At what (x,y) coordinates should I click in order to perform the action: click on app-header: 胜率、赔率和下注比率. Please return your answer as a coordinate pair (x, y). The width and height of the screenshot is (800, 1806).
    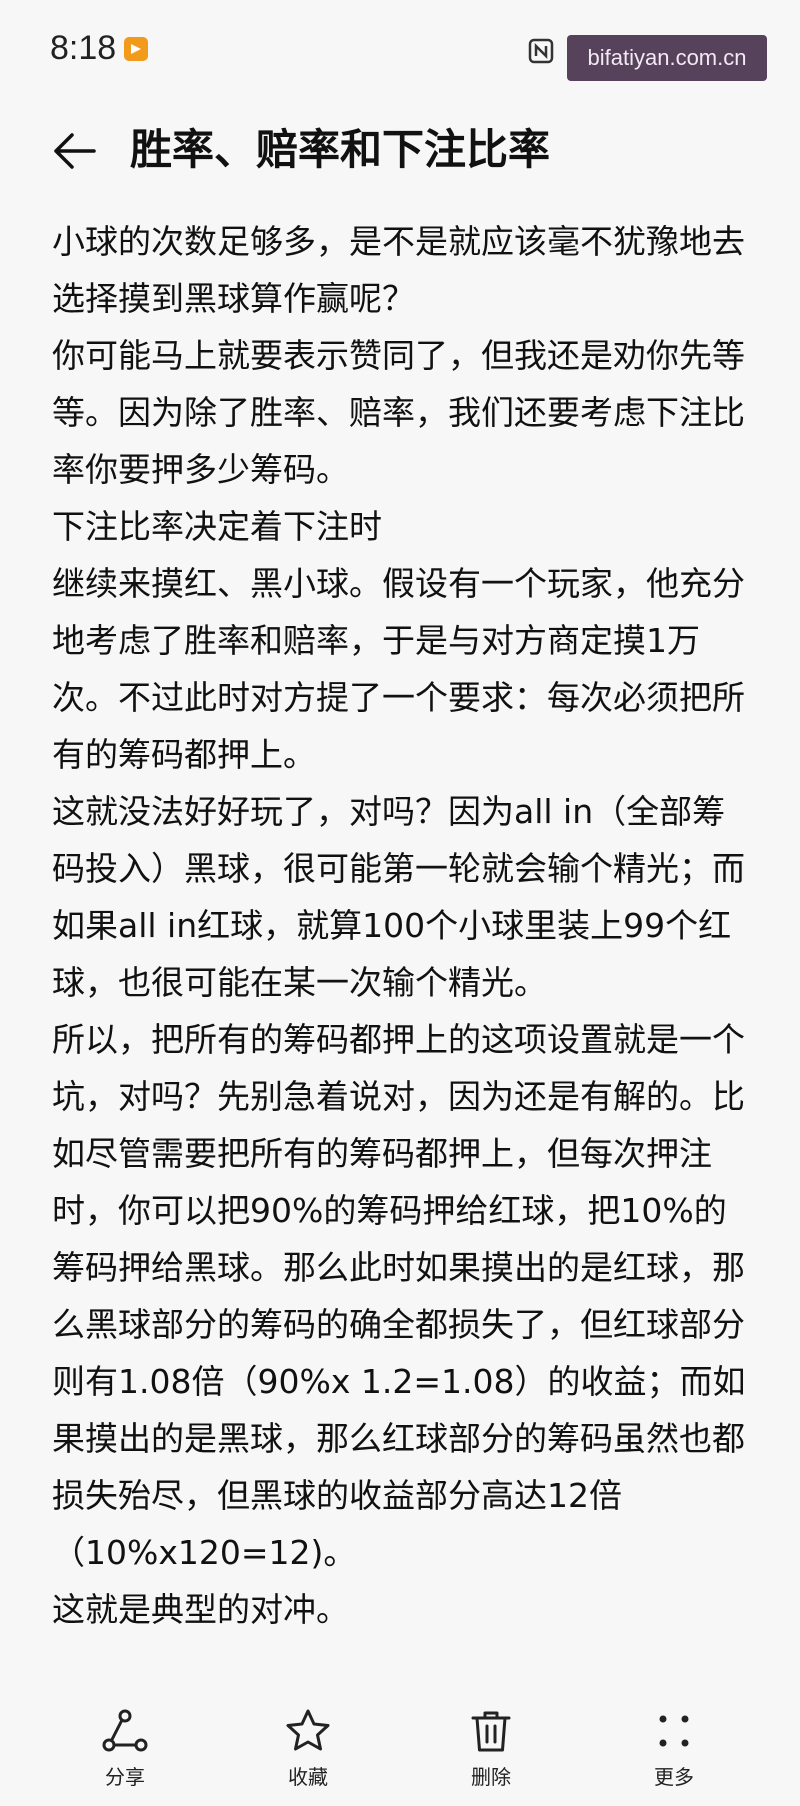
    Looking at the image, I should click on (400, 150).